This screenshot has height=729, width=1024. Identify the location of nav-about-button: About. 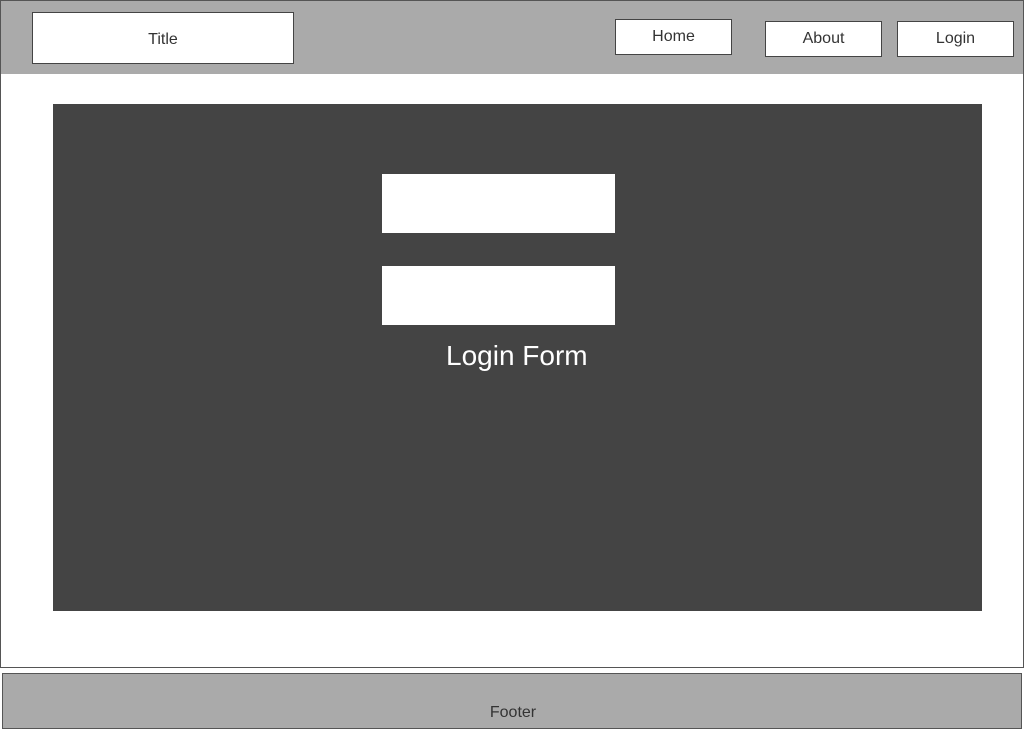
(823, 39).